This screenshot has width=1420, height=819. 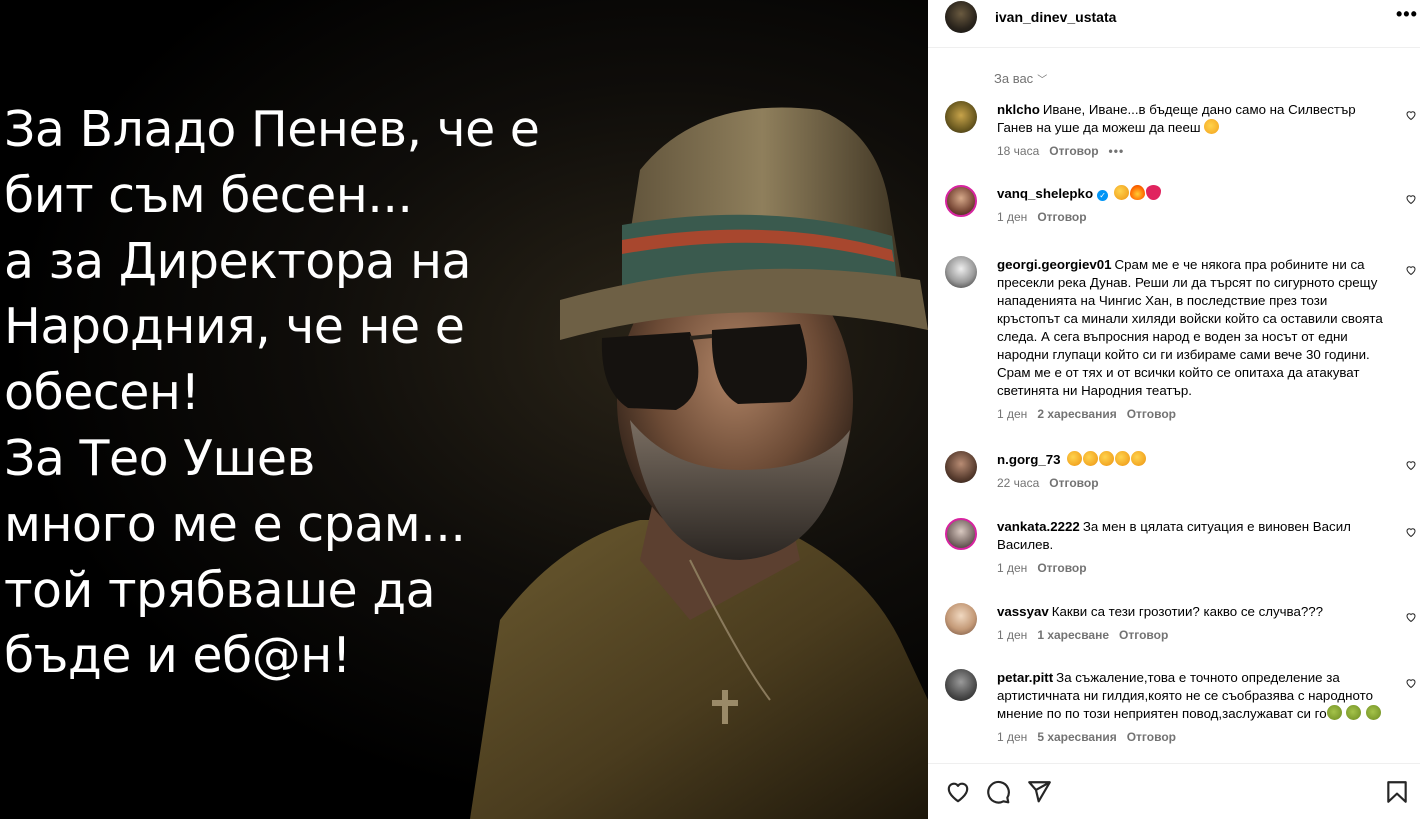 I want to click on filter-label: За вас, so click(x=1014, y=78).